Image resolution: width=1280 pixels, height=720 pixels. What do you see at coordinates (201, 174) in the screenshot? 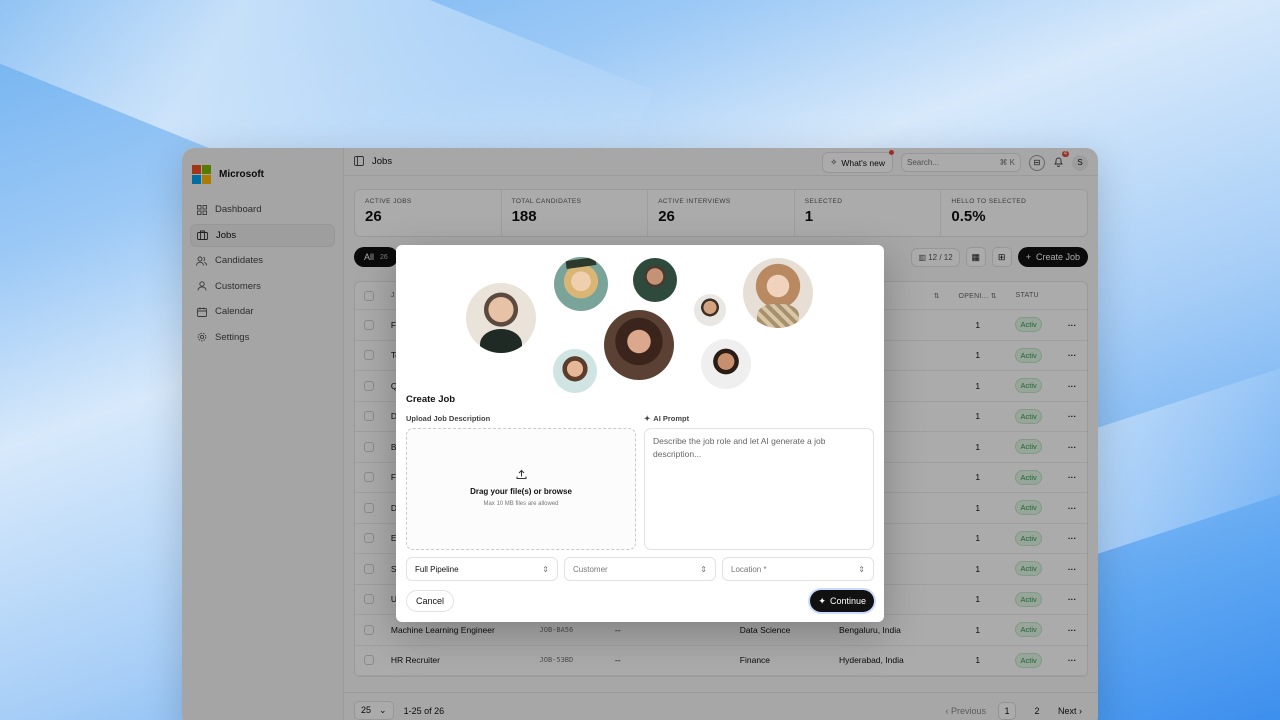
I see `microsoft-logo-icon` at bounding box center [201, 174].